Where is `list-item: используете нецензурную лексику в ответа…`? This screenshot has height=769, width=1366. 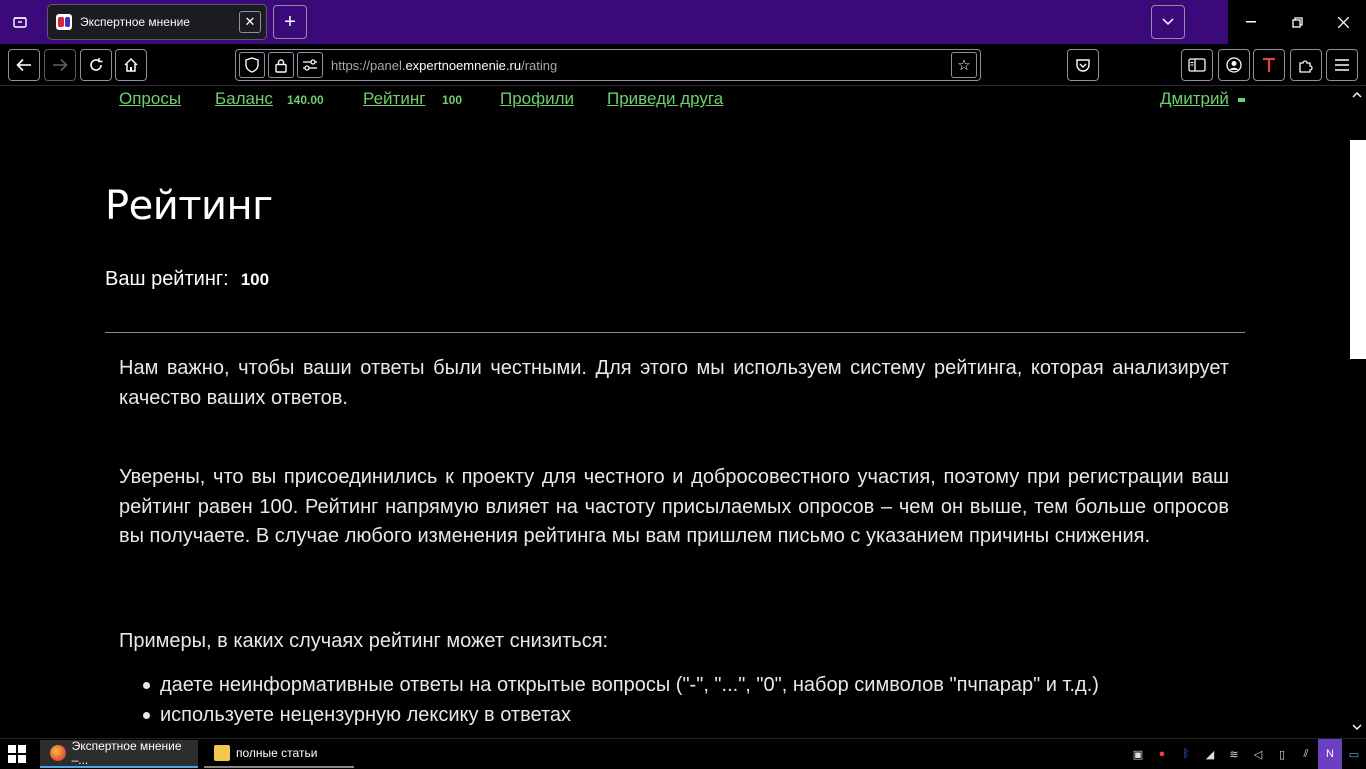 list-item: используете нецензурную лексику в ответа… is located at coordinates (619, 715).